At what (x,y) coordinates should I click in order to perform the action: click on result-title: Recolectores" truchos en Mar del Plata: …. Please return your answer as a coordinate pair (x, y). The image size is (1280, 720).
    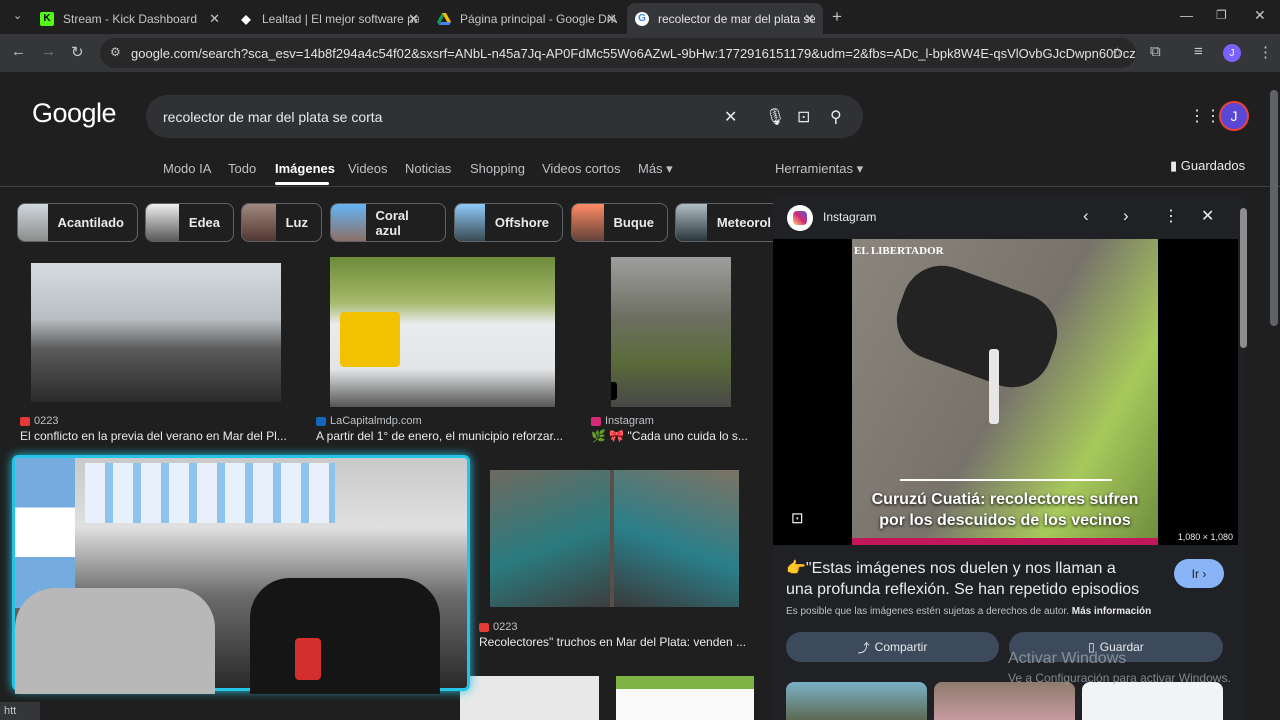
    Looking at the image, I should click on (616, 642).